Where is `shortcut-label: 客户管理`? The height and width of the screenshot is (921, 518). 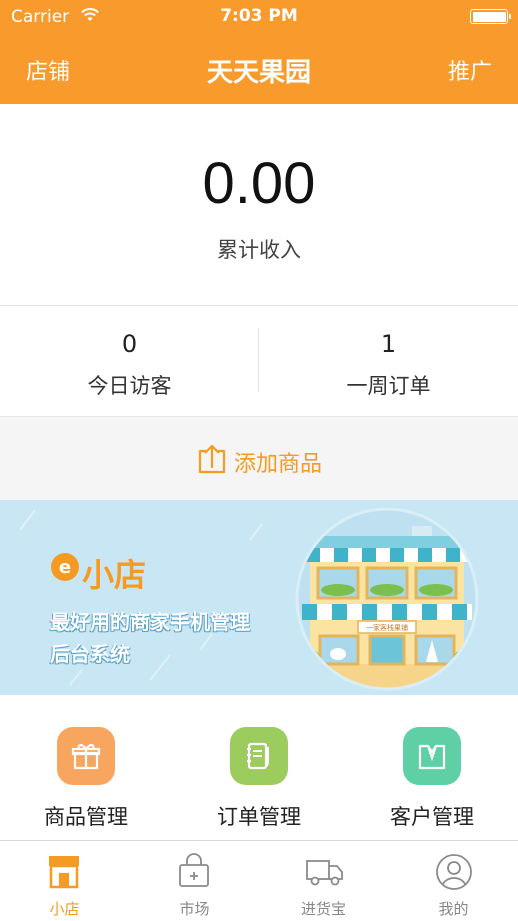
shortcut-label: 客户管理 is located at coordinates (432, 817).